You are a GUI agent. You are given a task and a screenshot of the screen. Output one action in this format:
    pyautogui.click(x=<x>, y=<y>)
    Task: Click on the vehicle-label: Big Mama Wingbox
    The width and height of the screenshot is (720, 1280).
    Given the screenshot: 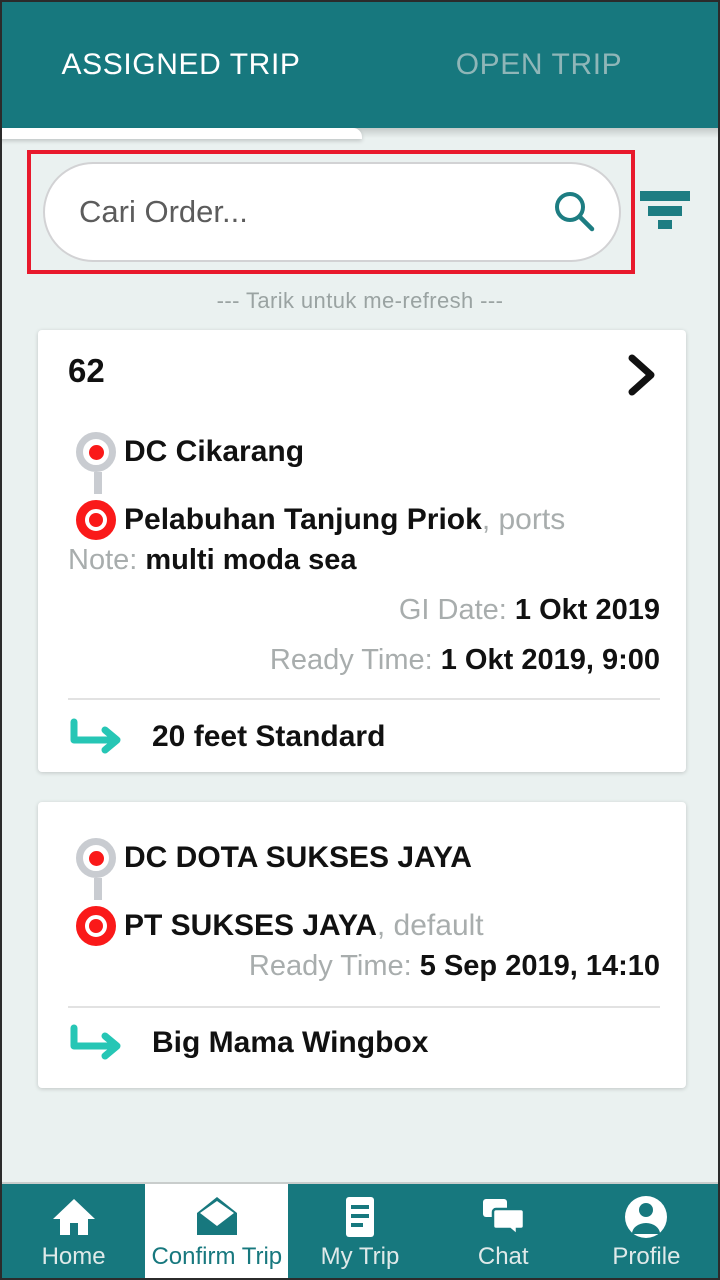 What is the action you would take?
    pyautogui.click(x=290, y=1042)
    